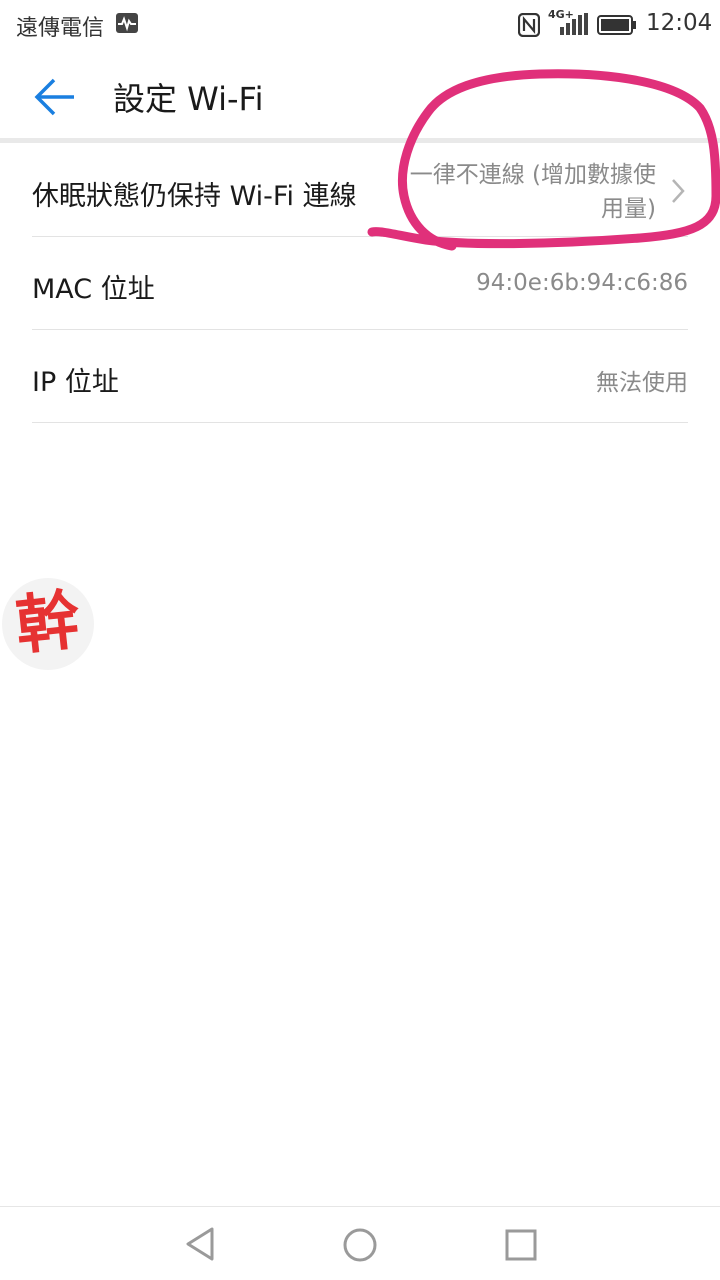 Image resolution: width=720 pixels, height=1280 pixels. Describe the element at coordinates (360, 190) in the screenshot. I see `keep-wifi-on-during-sleep-row: 休眠狀態仍保持 Wi-Fi 連線 一律不連線 (增加數據使用量)` at that location.